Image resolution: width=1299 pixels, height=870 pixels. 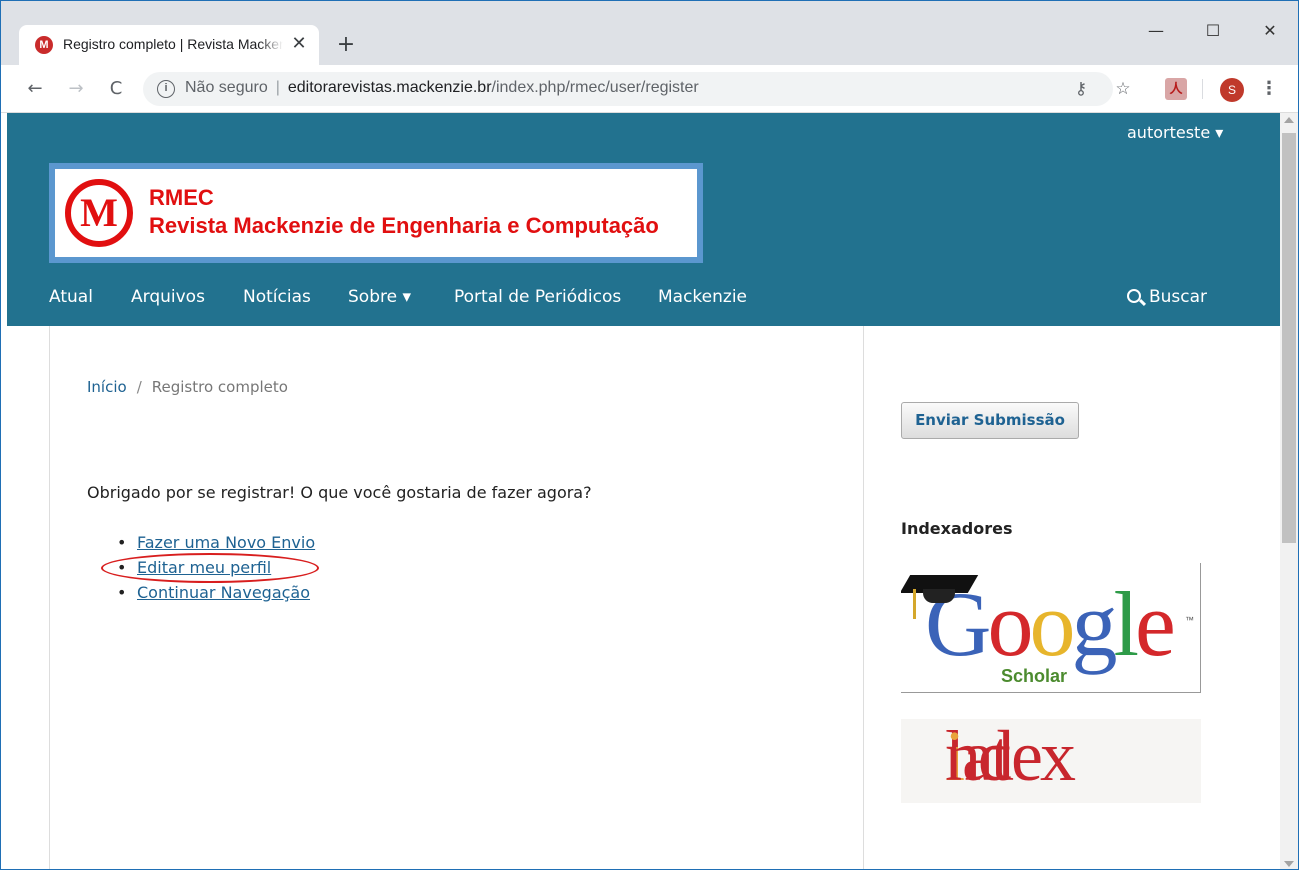 What do you see at coordinates (702, 297) in the screenshot?
I see `nav-mackenzie: Mackenzie` at bounding box center [702, 297].